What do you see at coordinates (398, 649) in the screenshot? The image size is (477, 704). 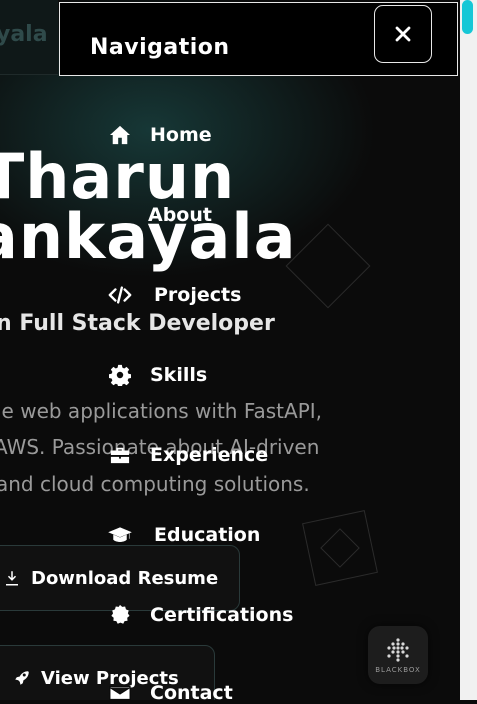 I see `blackbox-logo-icon` at bounding box center [398, 649].